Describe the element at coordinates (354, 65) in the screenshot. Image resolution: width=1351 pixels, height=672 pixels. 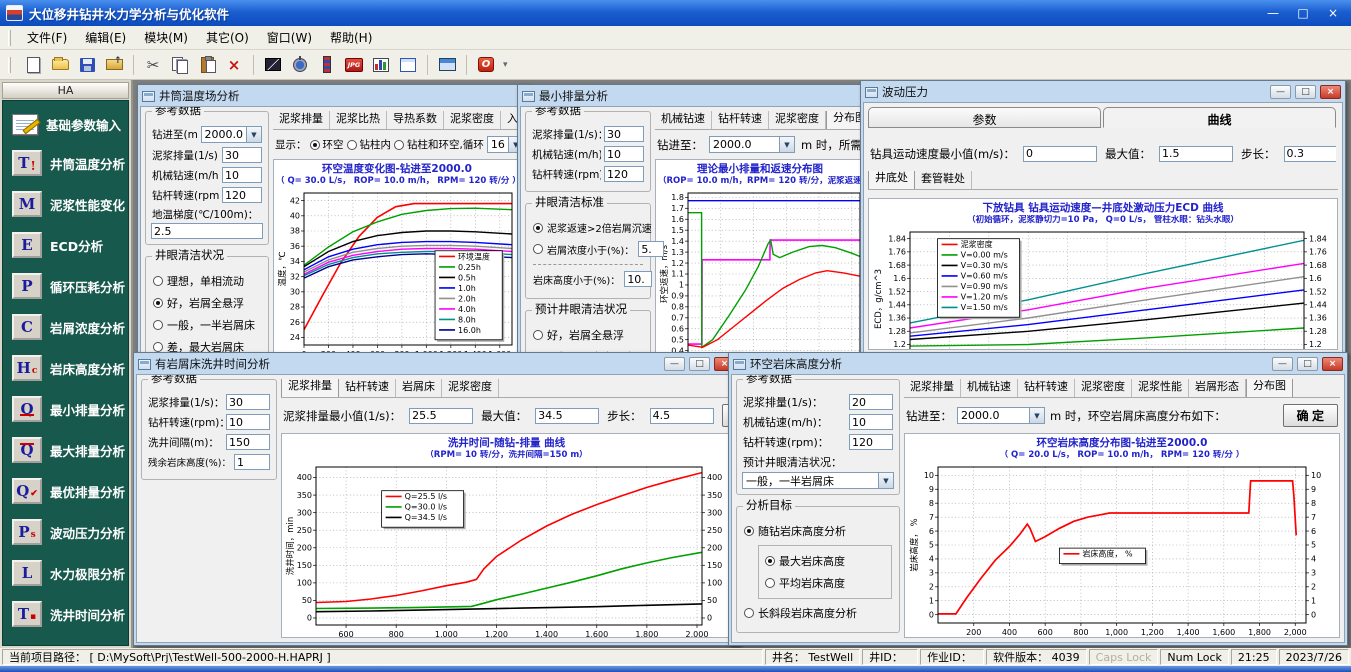
I see `jpg-export-icon: JPG` at that location.